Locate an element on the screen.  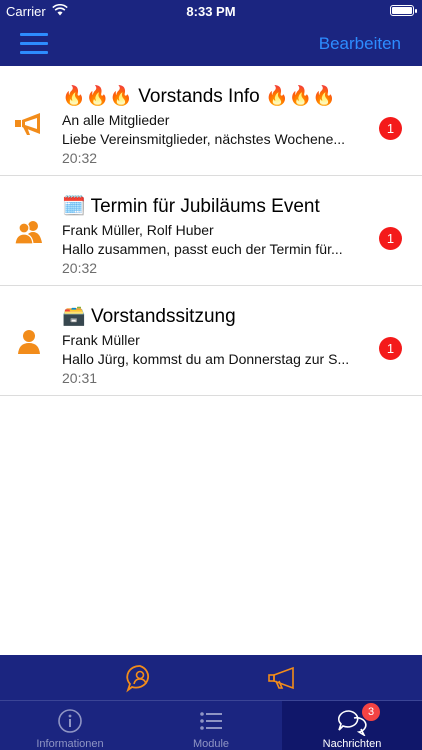
action-bar is located at coordinates (211, 677).